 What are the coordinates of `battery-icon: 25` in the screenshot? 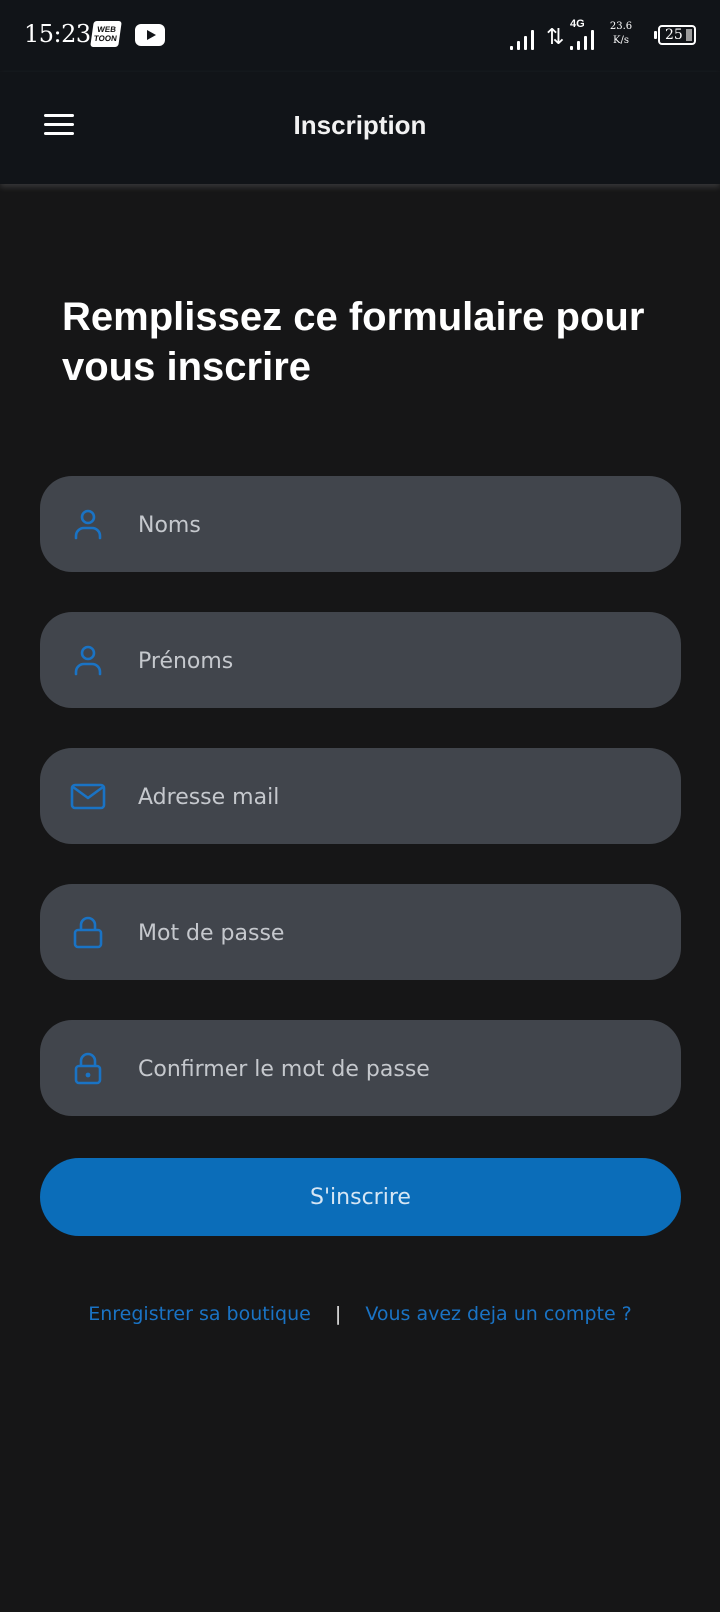 It's located at (675, 35).